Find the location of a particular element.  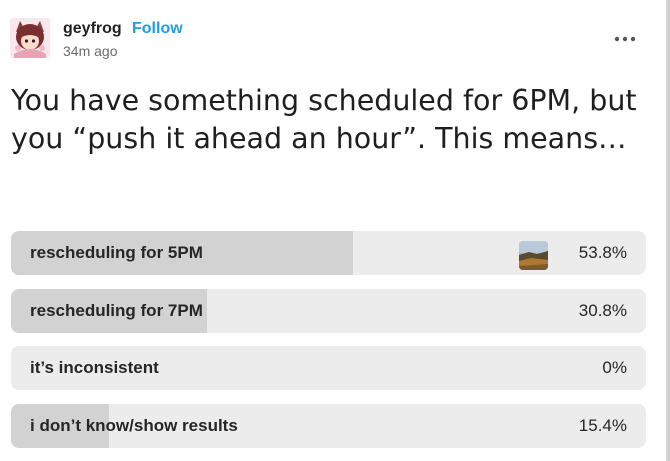

poll-option-2: rescheduling for 7PM 30.8% is located at coordinates (328, 311).